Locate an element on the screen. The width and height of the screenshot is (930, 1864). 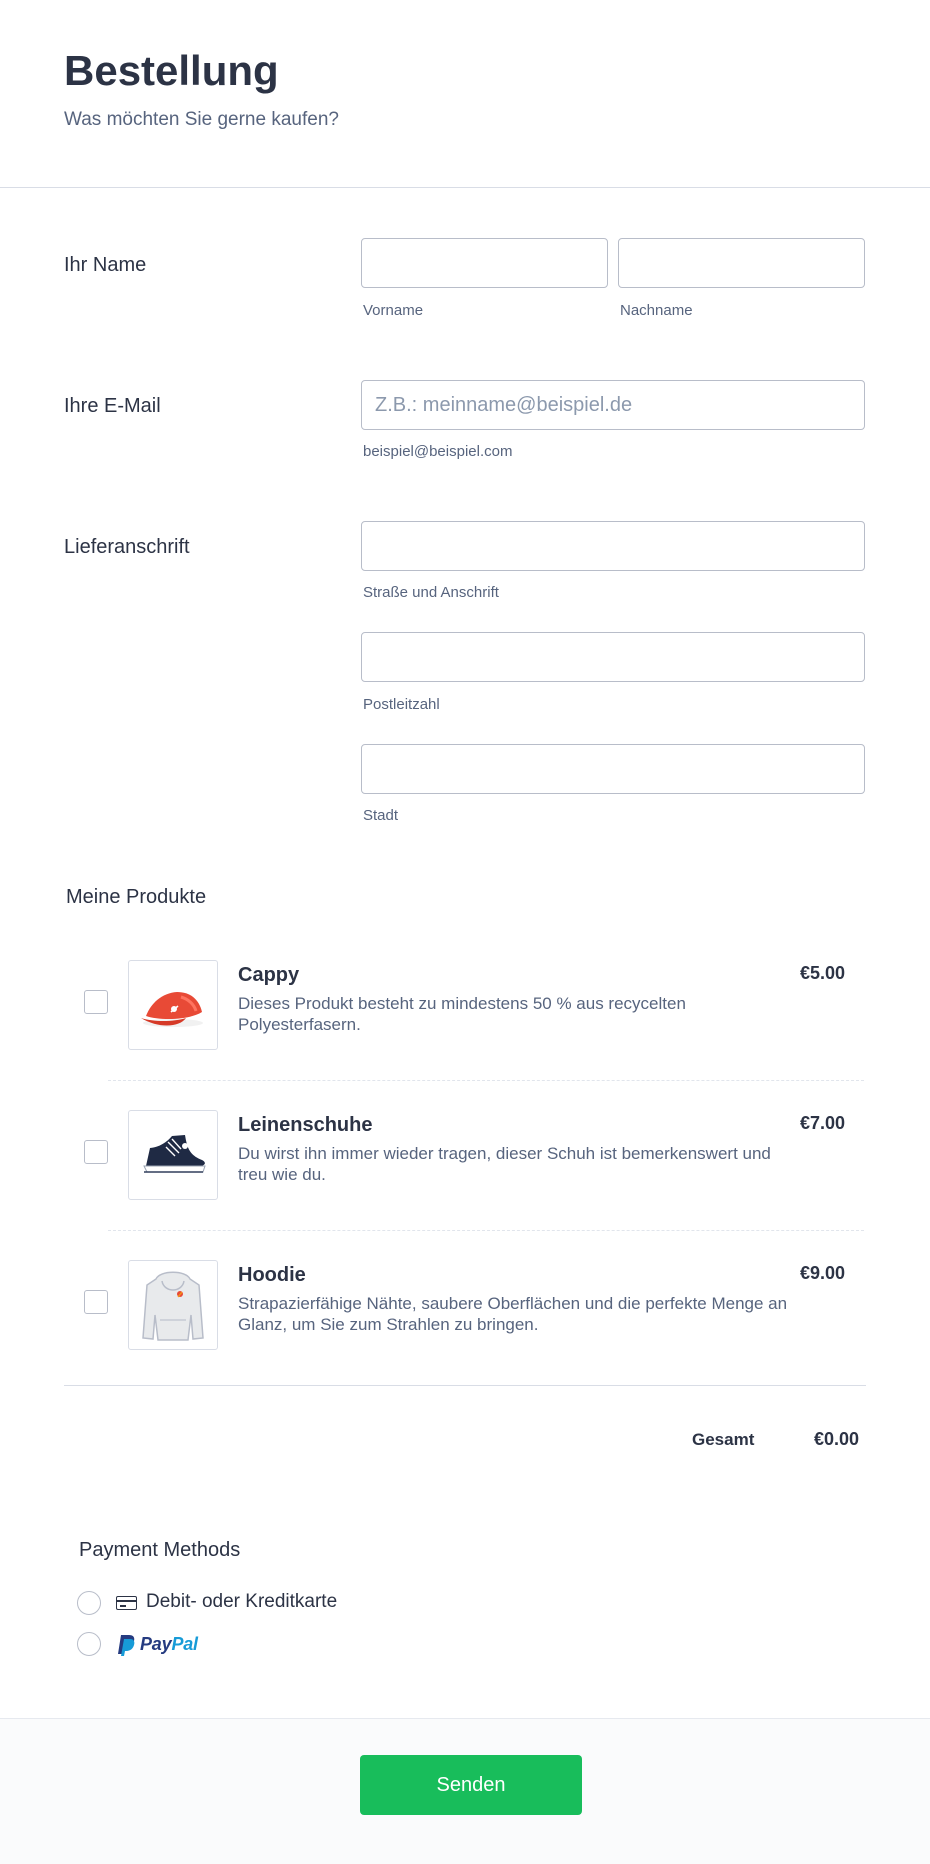
form-footer: Senden is located at coordinates (465, 1791).